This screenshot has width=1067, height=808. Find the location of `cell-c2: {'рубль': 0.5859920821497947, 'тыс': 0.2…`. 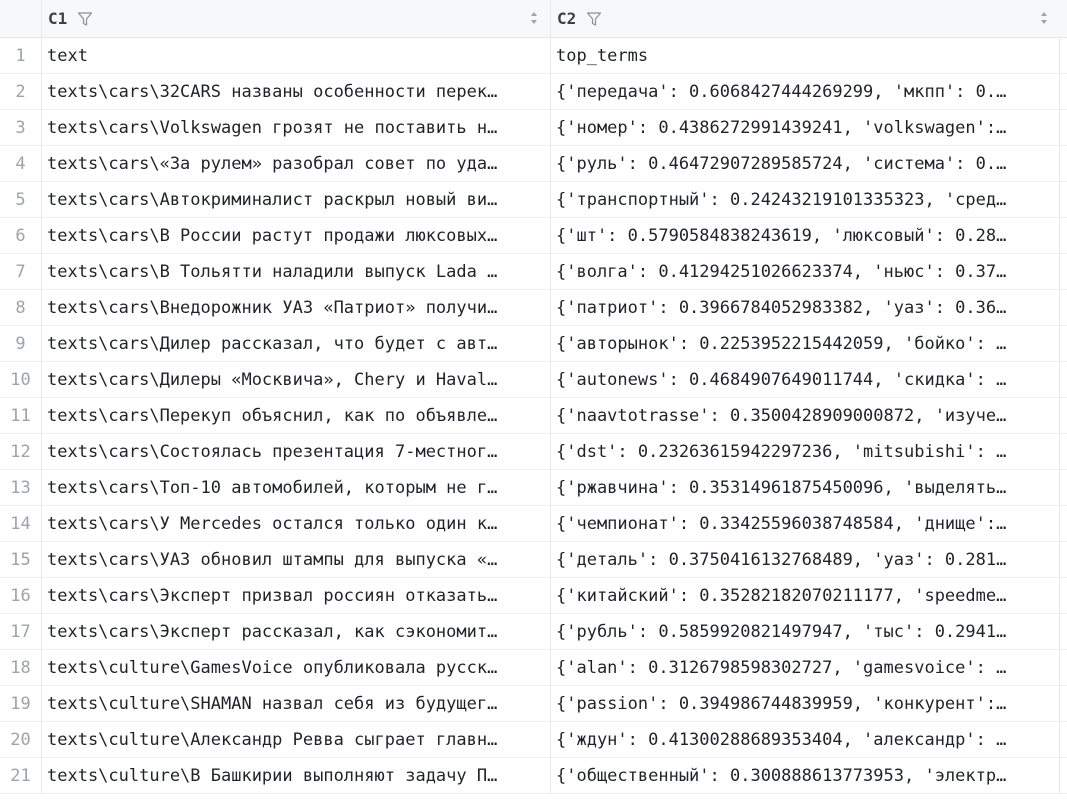

cell-c2: {'рубль': 0.5859920821497947, 'тыс': 0.2… is located at coordinates (805, 631).